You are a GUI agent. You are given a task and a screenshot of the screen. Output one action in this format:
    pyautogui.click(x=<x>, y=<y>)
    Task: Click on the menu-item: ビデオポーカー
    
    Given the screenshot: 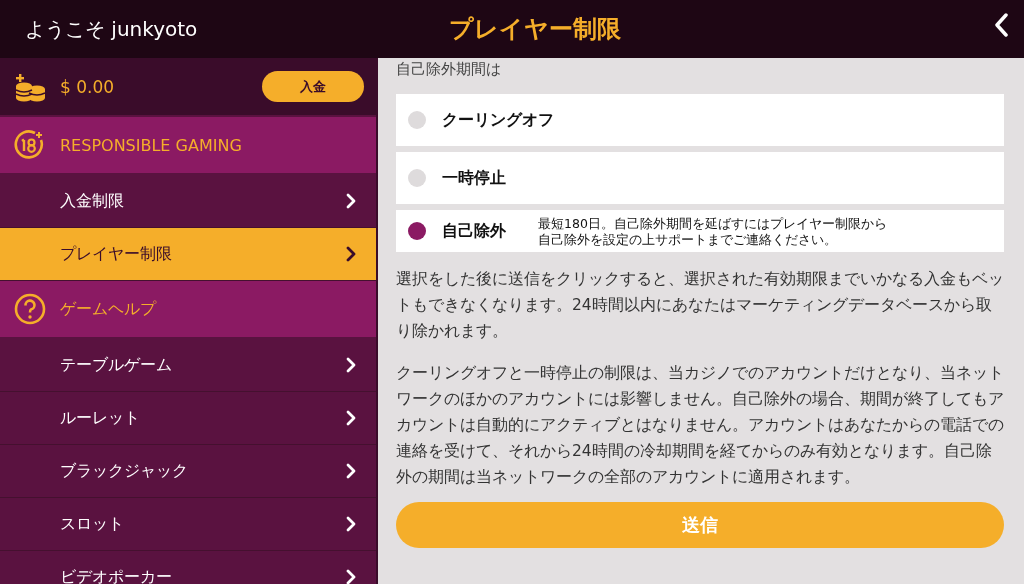 What is the action you would take?
    pyautogui.click(x=188, y=567)
    